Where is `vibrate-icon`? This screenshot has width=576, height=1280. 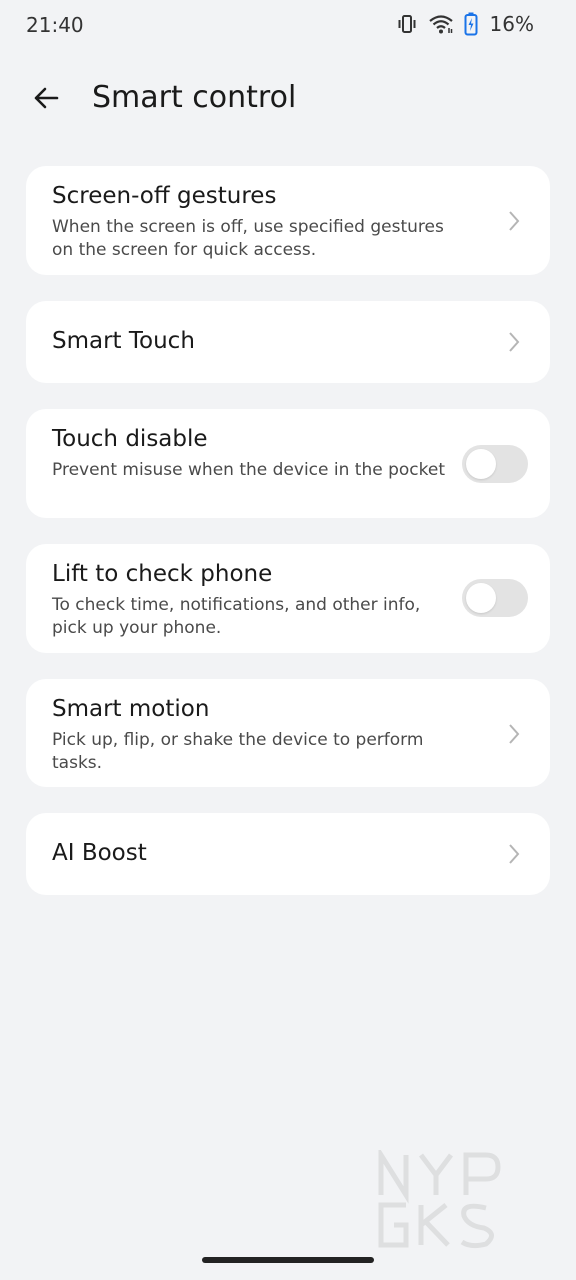
vibrate-icon is located at coordinates (407, 24).